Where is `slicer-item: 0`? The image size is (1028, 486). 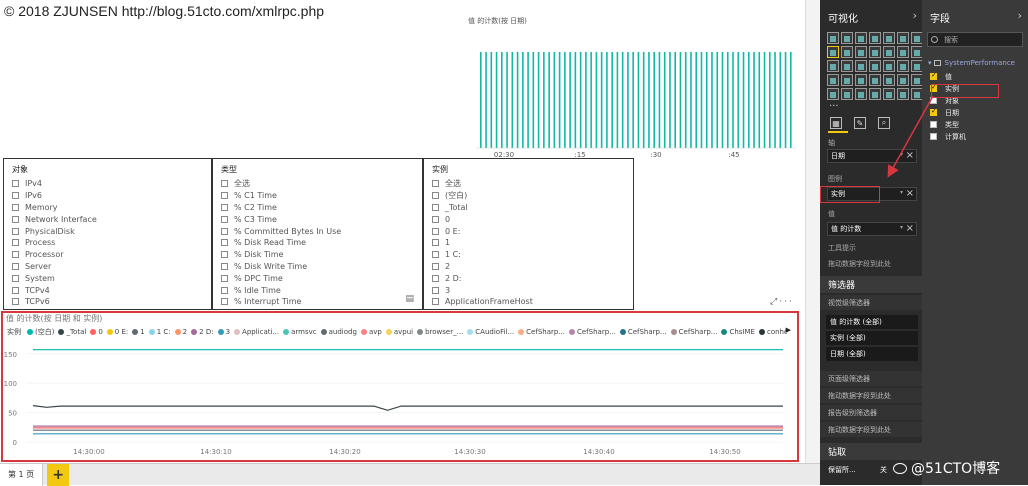
slicer-item: 0 is located at coordinates (528, 219).